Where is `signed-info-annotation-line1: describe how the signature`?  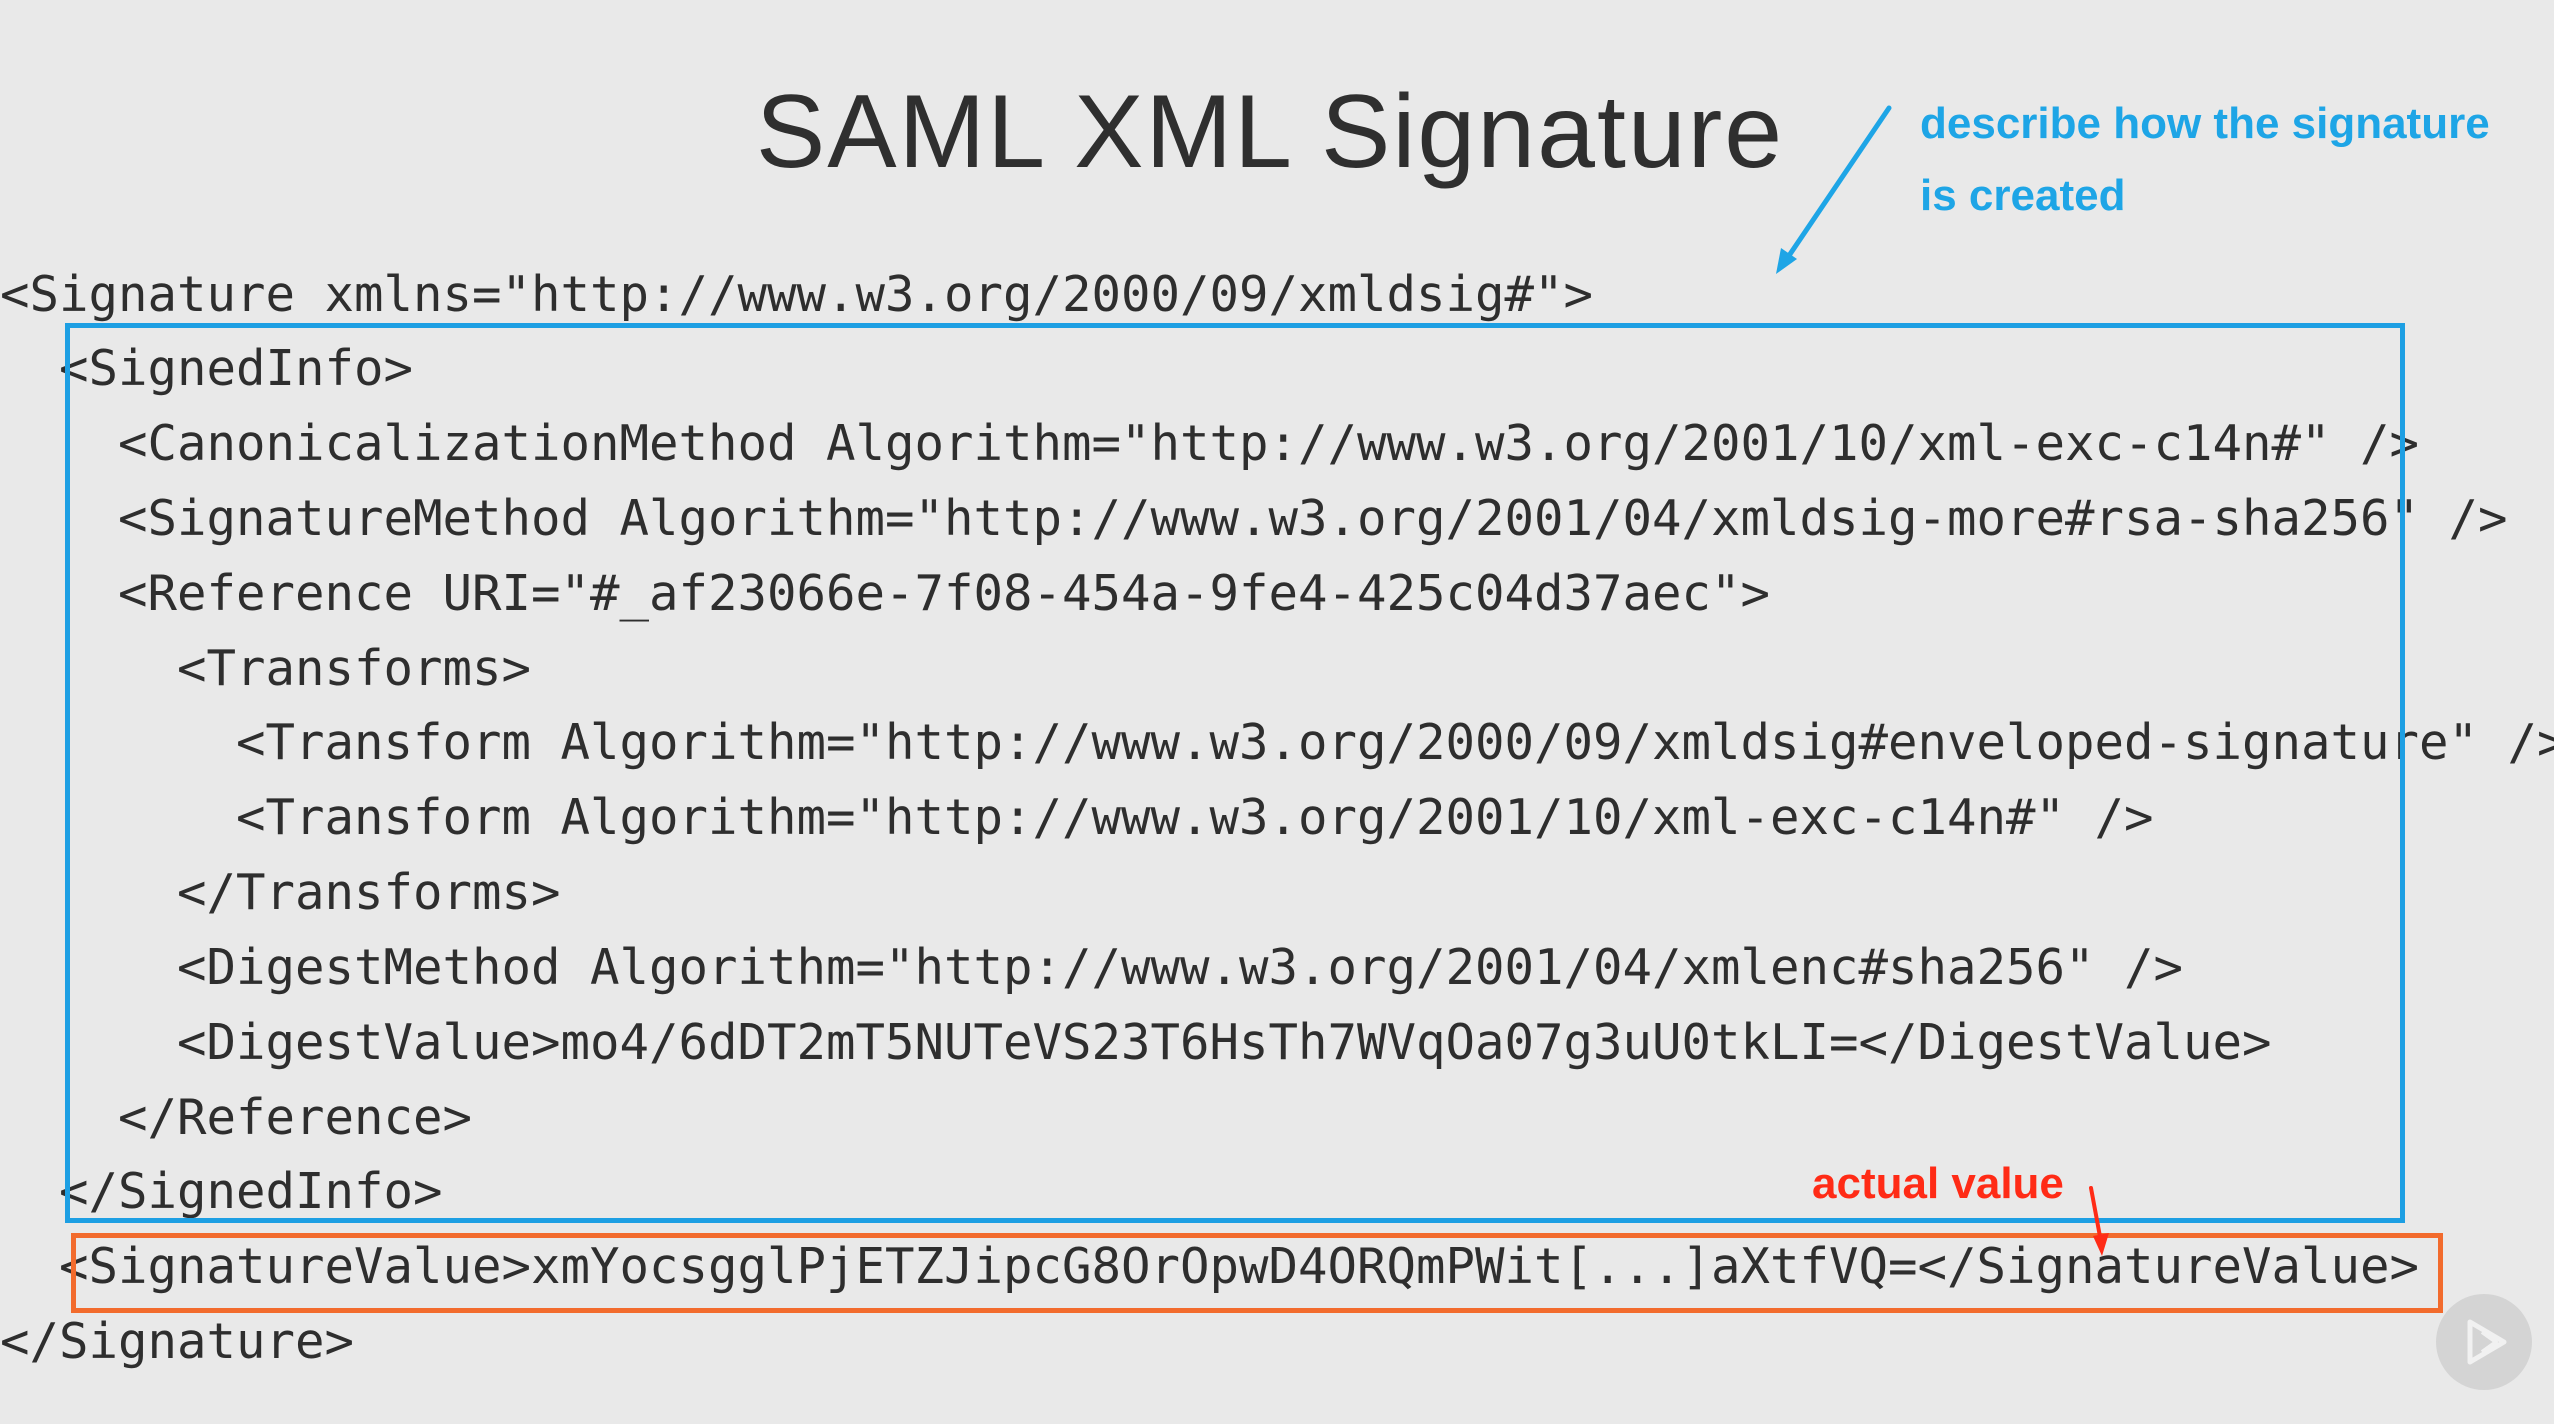 signed-info-annotation-line1: describe how the signature is located at coordinates (2205, 123).